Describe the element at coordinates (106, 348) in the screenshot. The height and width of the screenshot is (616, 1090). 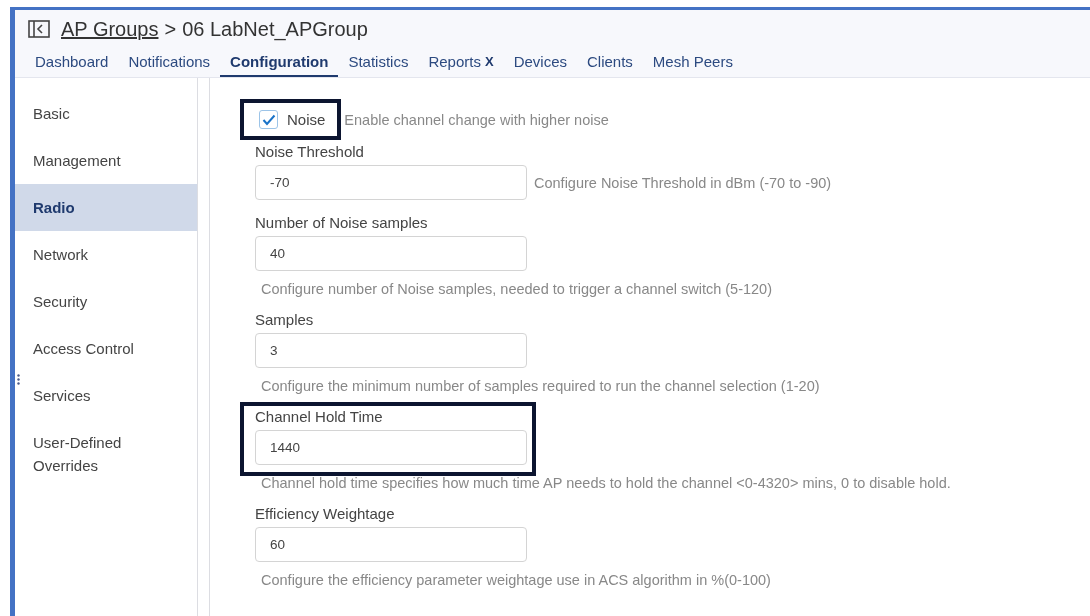
I see `sidebar-item: Access Control` at that location.